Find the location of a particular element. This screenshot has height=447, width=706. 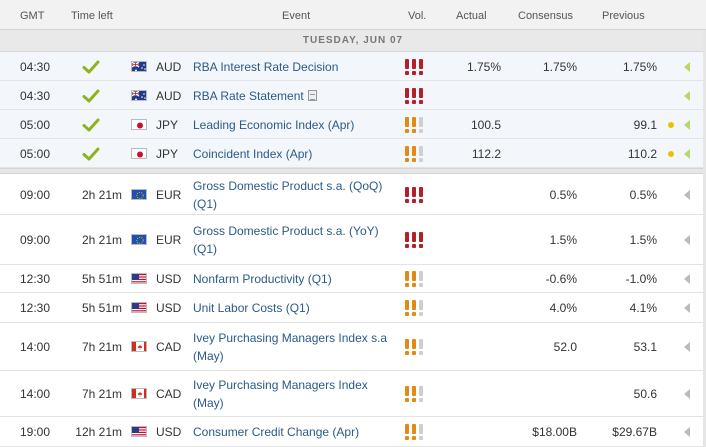

event-name: Coincident Index (Apr) is located at coordinates (252, 154).